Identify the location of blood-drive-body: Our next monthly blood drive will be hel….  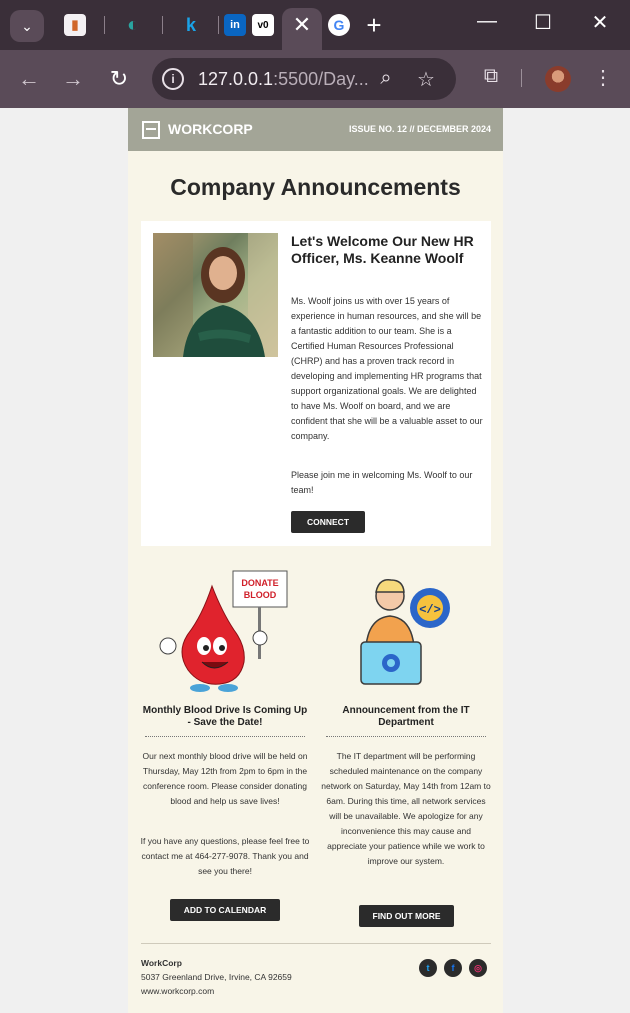
(225, 778).